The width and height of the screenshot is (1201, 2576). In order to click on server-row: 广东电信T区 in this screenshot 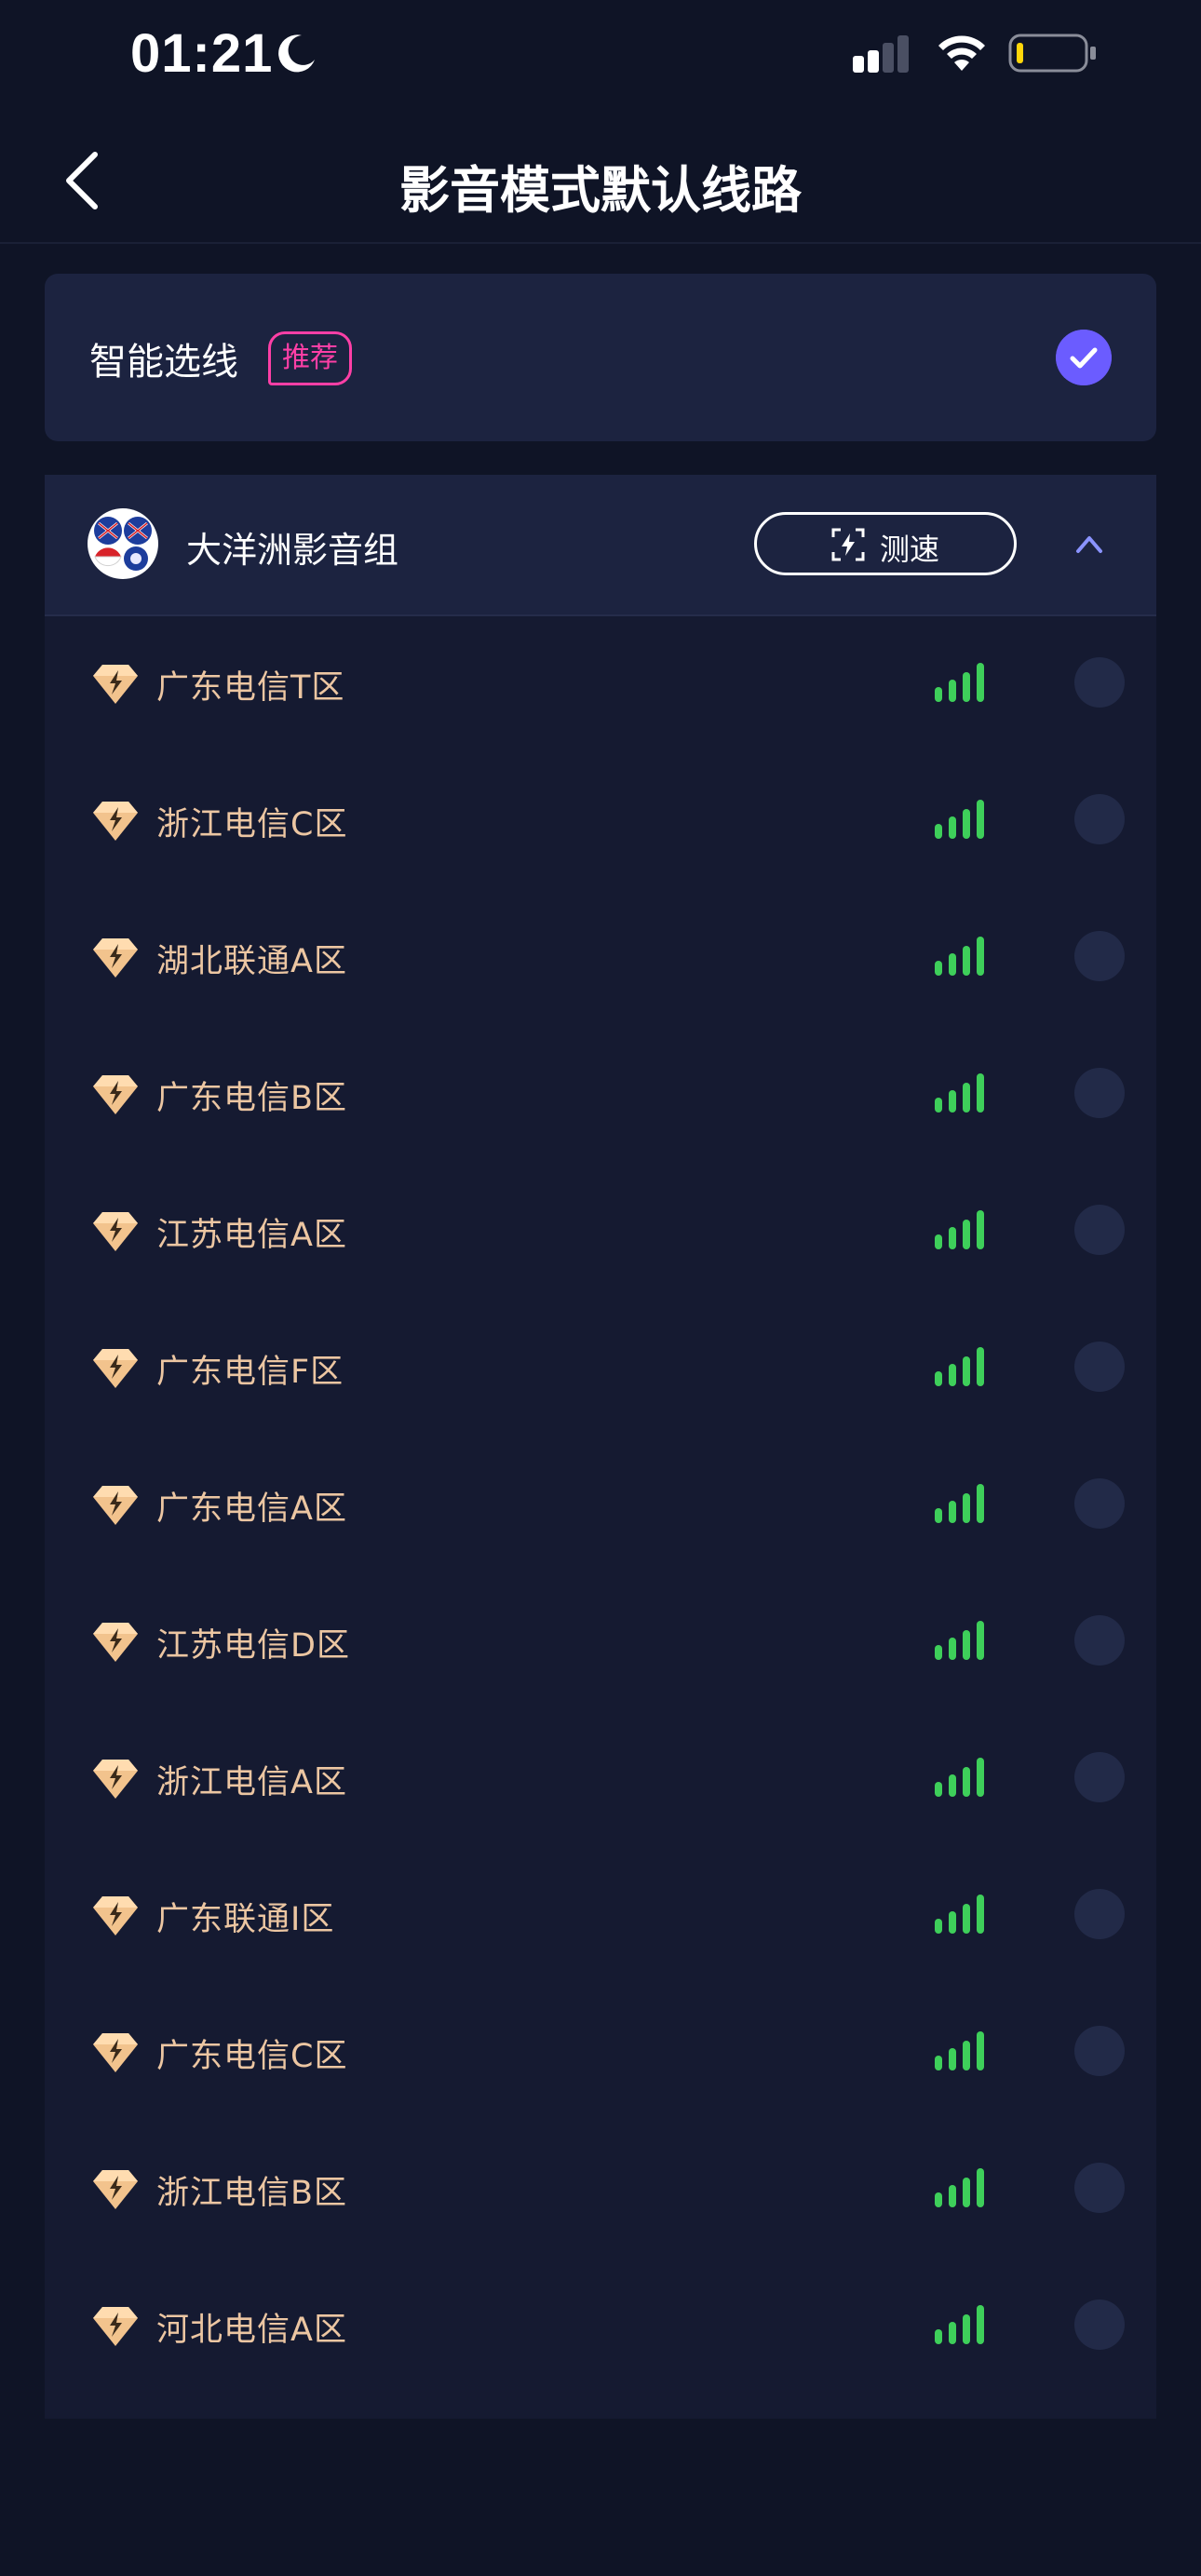, I will do `click(600, 682)`.